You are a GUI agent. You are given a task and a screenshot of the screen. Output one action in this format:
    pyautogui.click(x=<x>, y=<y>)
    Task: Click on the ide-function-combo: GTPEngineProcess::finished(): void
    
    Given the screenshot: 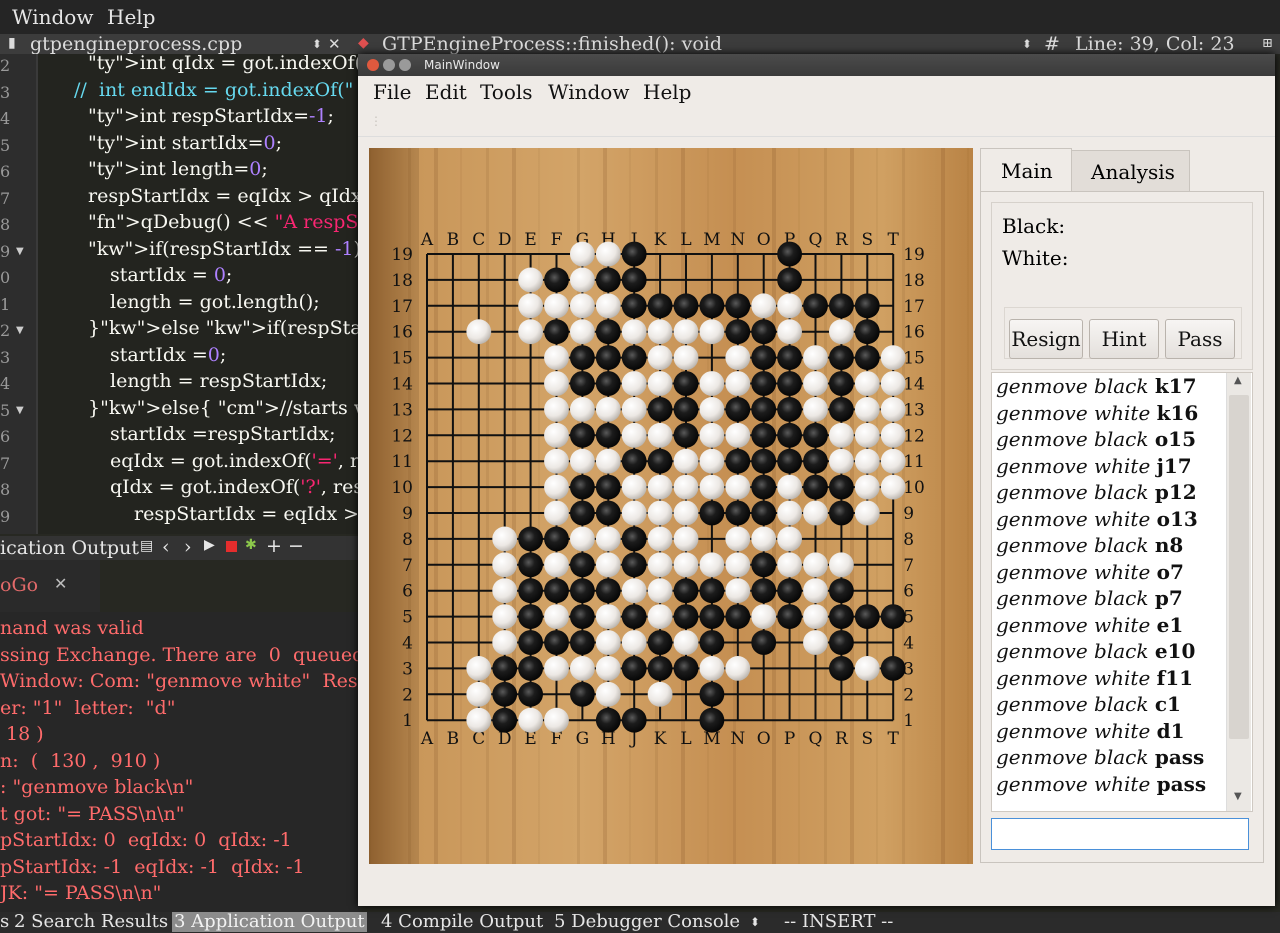 What is the action you would take?
    pyautogui.click(x=552, y=44)
    